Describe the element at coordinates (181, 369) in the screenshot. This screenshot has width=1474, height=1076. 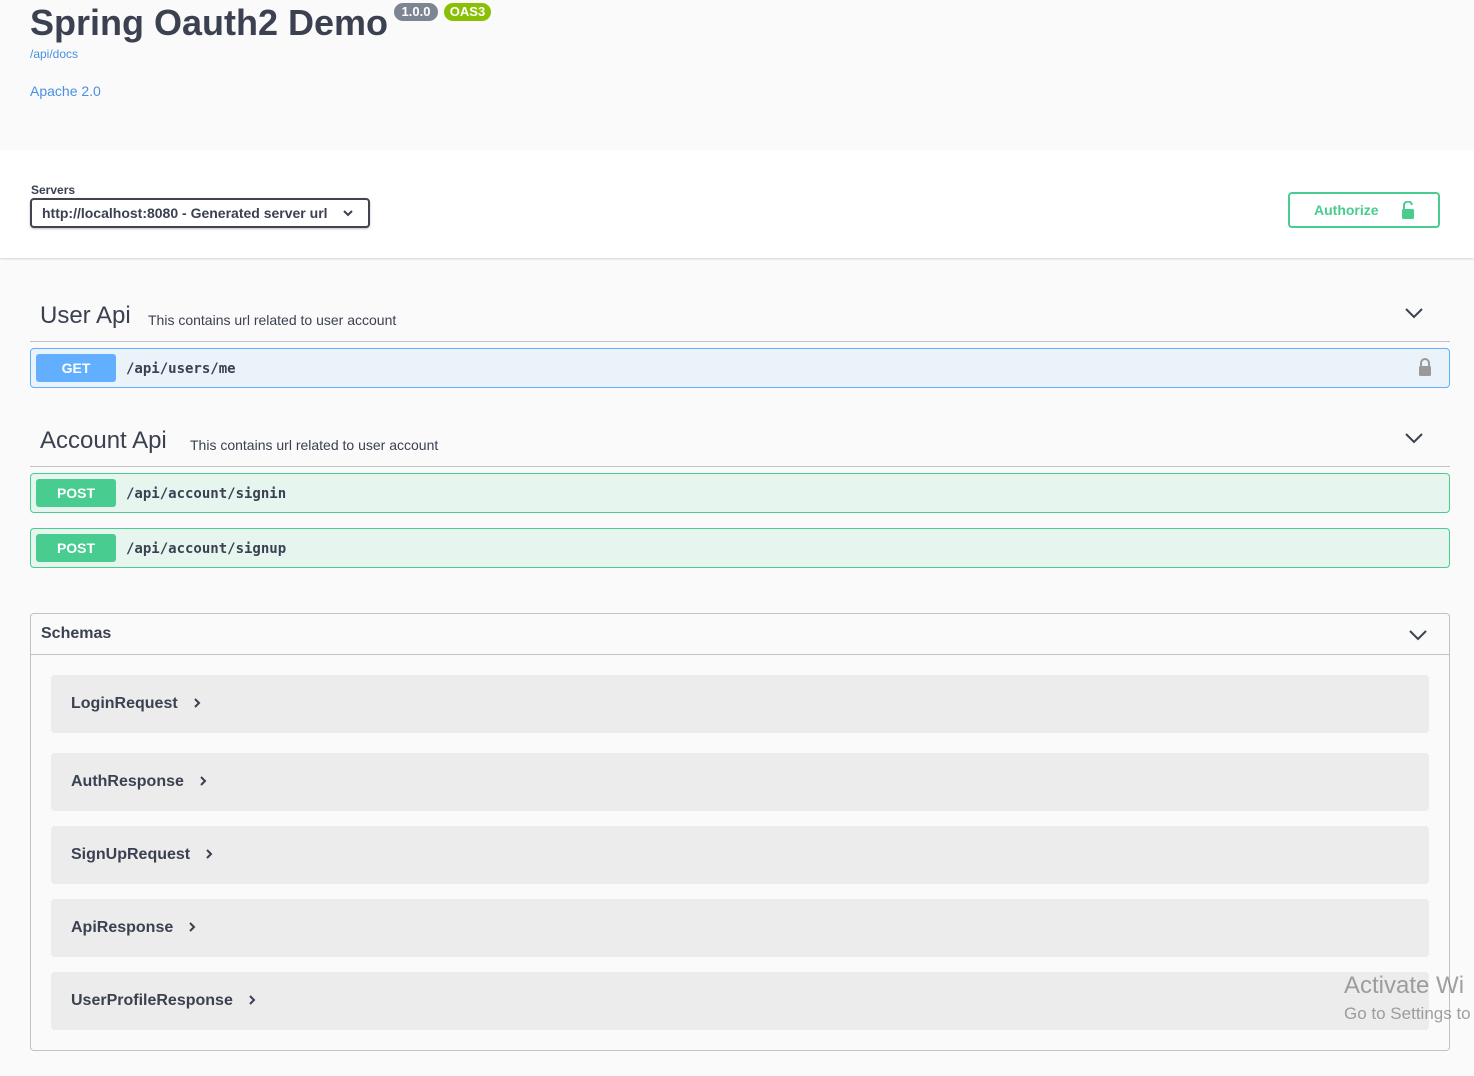
I see `operation-path: /api/users/me` at that location.